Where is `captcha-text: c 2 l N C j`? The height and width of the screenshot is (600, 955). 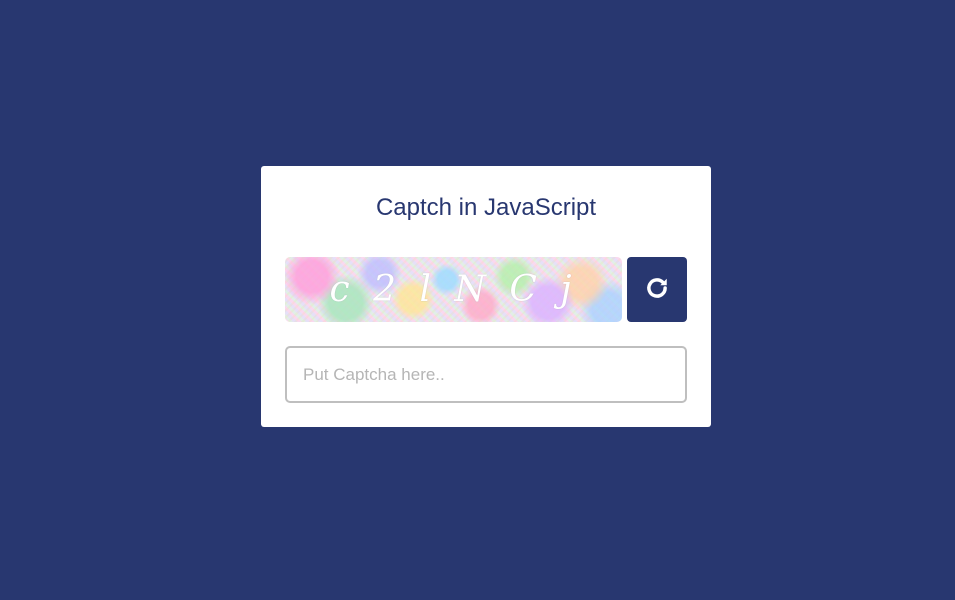 captcha-text: c 2 l N C j is located at coordinates (453, 289).